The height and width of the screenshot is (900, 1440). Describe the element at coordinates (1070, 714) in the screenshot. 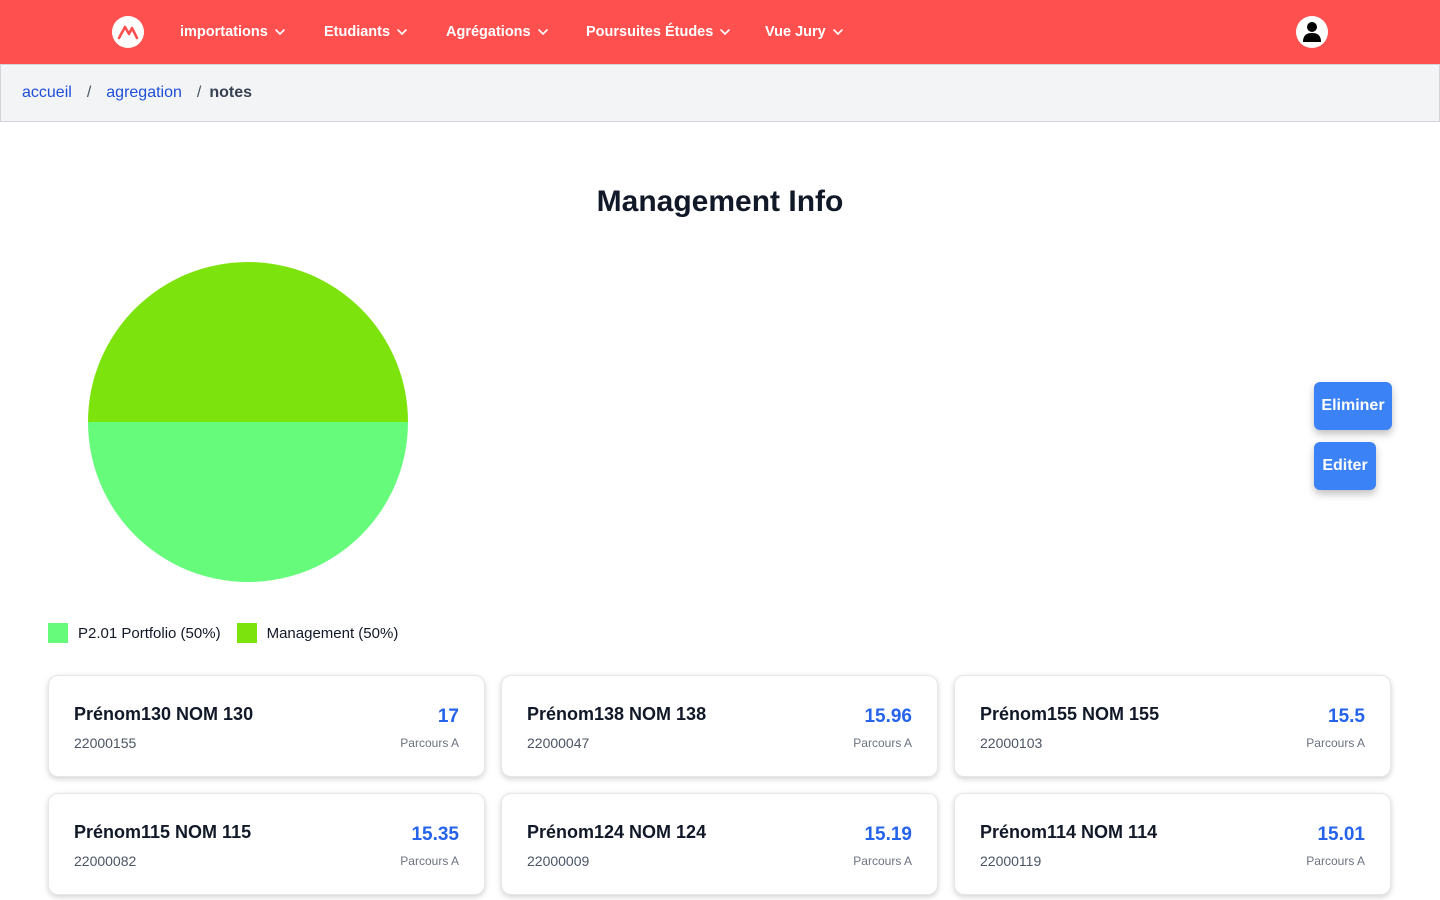

I see `student-name: Prénom155 NOM 155` at that location.